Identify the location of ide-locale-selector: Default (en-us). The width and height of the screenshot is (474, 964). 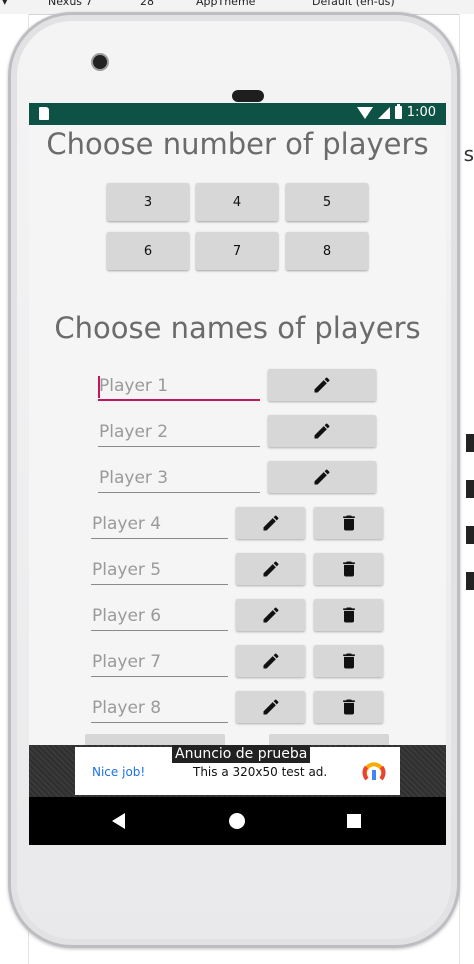
(353, 4).